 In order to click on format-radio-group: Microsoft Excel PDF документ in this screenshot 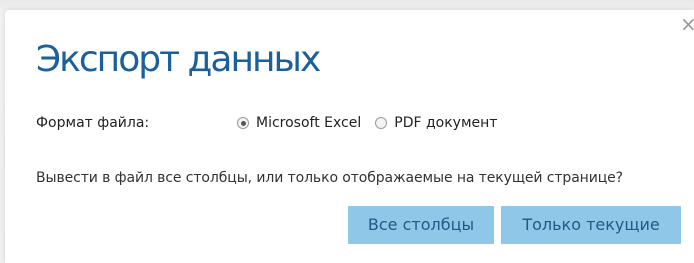, I will do `click(374, 123)`.